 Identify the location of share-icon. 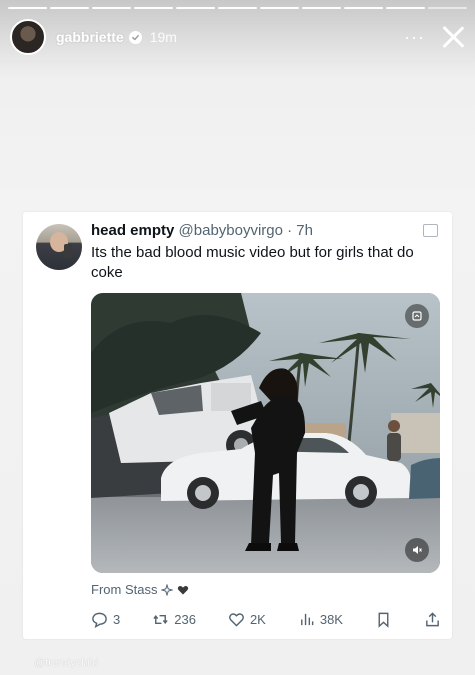
(432, 618).